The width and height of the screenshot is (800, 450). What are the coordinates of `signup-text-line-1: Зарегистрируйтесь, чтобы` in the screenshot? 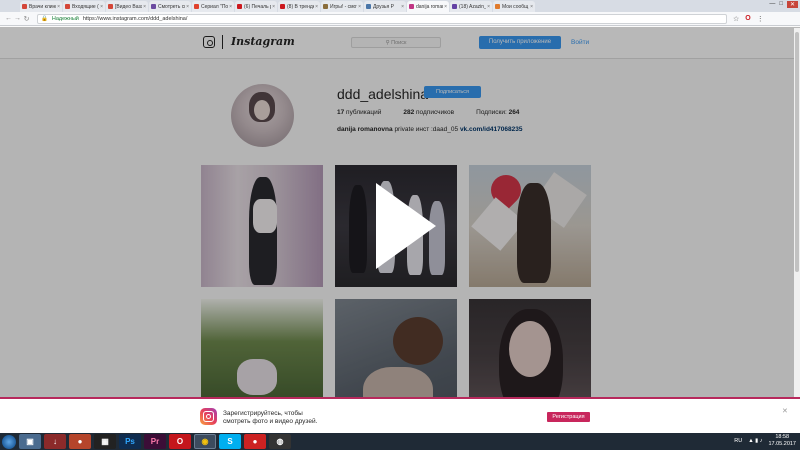 It's located at (263, 413).